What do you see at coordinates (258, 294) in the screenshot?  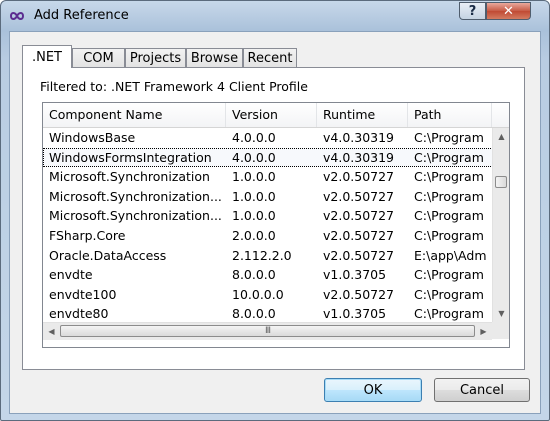 I see `cell-version: 10.0.0.0` at bounding box center [258, 294].